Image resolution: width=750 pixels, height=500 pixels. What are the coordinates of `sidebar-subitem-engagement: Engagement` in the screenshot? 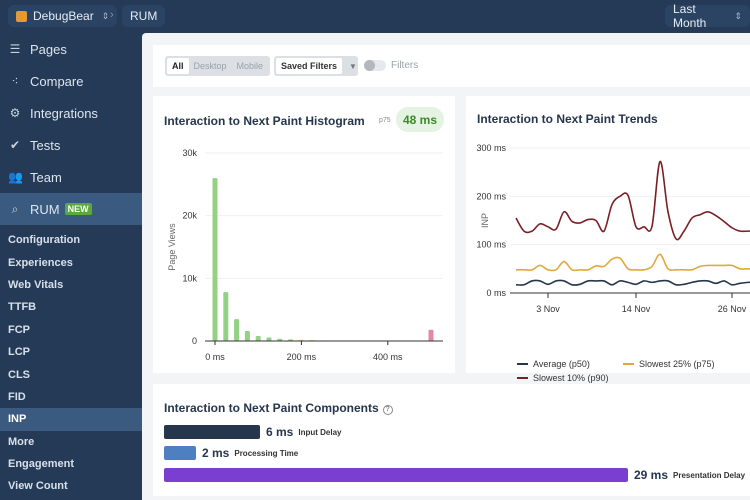 It's located at (71, 464).